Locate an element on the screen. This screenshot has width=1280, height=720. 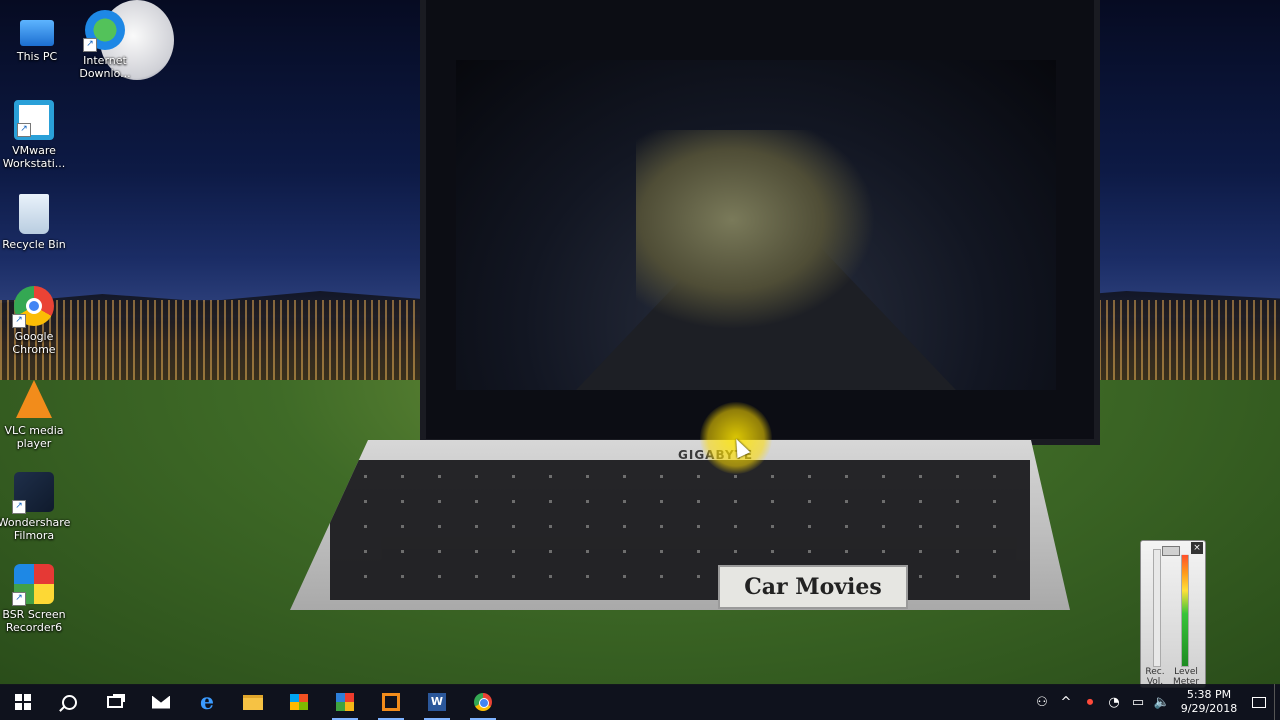
wallpaper-keys is located at coordinates (680, 530).